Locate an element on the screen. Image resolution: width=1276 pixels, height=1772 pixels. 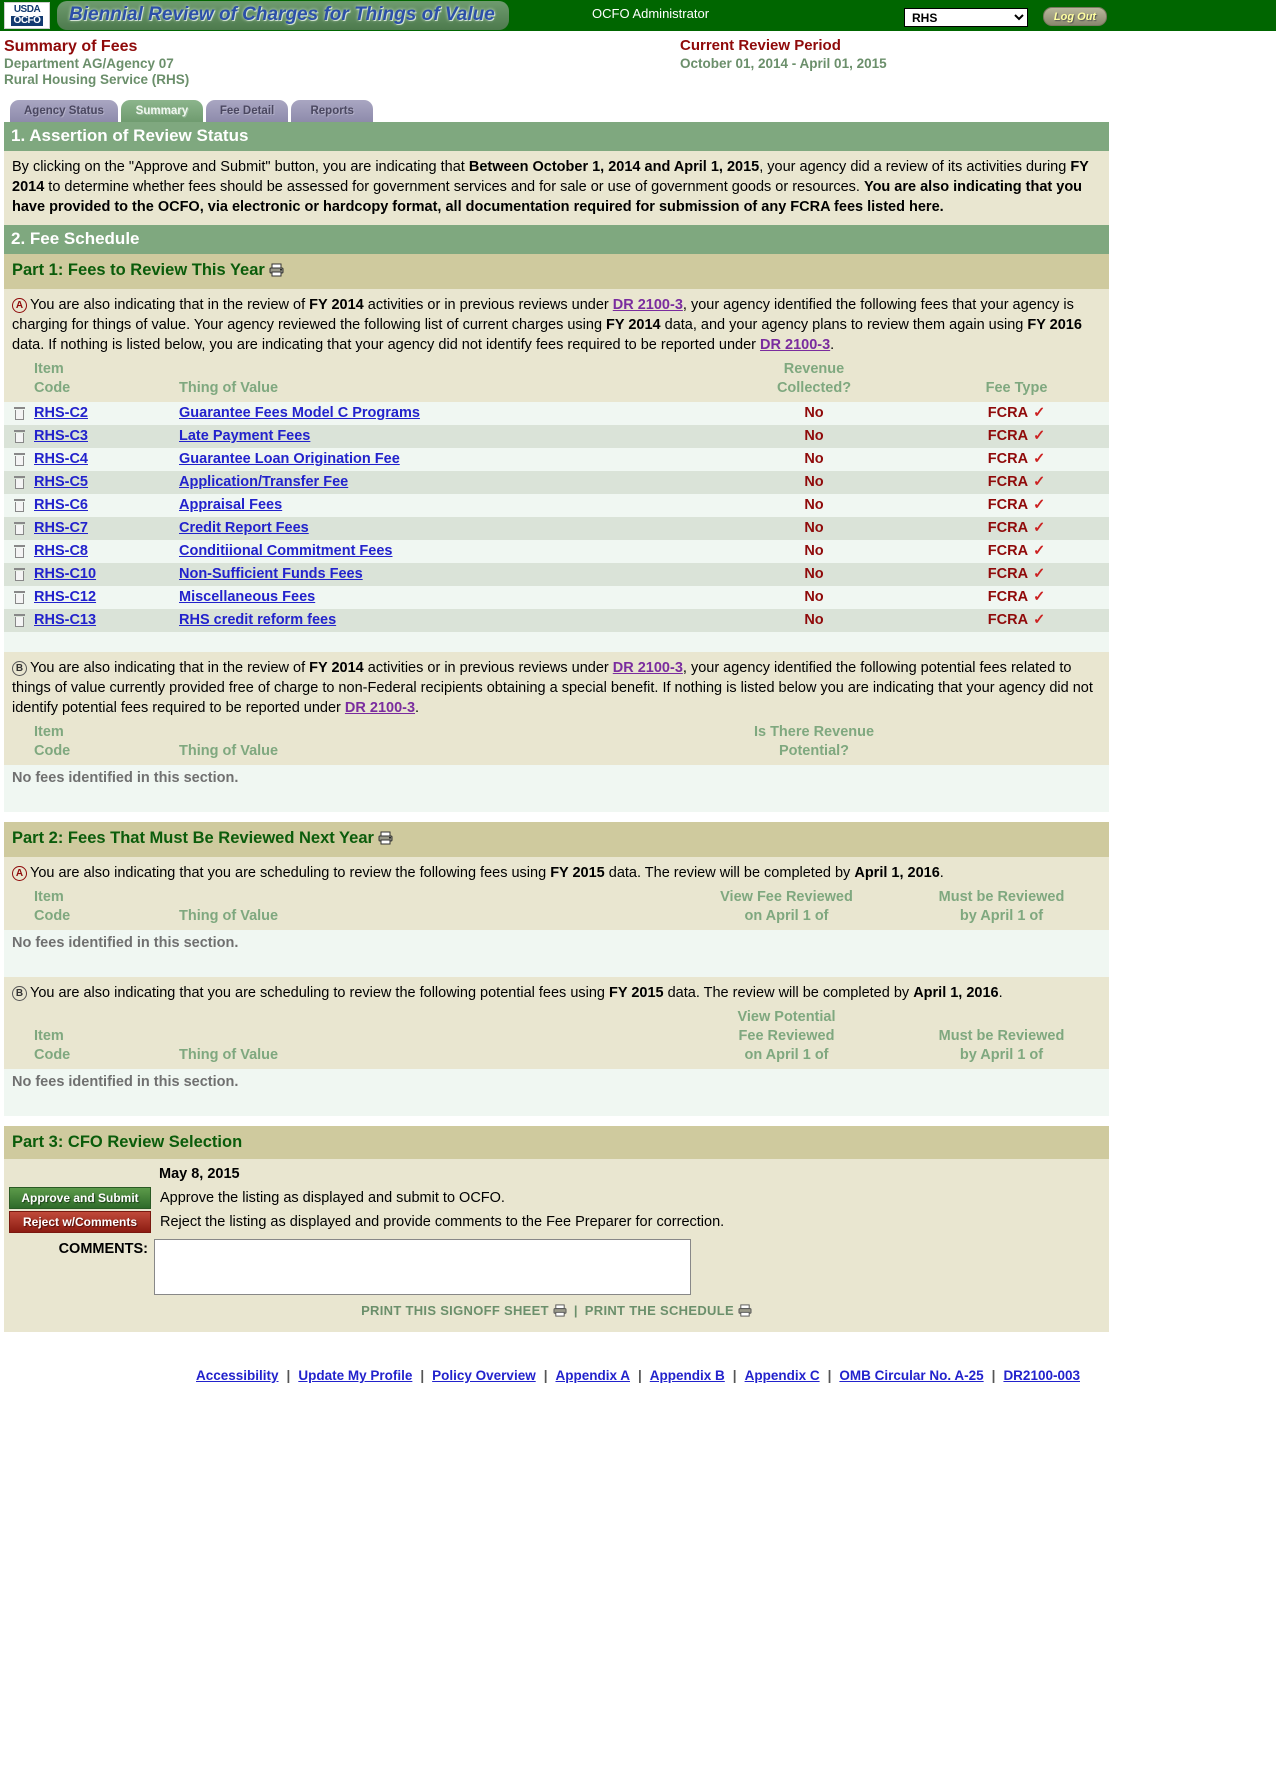
agency-select: RHS is located at coordinates (966, 17).